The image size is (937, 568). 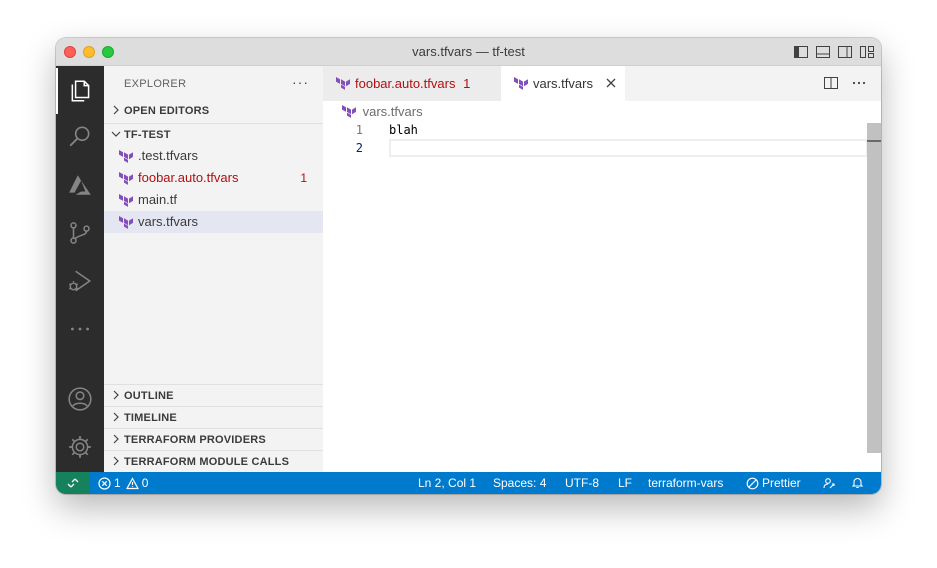 I want to click on breadcrumb: vars.tfvars, so click(x=382, y=111).